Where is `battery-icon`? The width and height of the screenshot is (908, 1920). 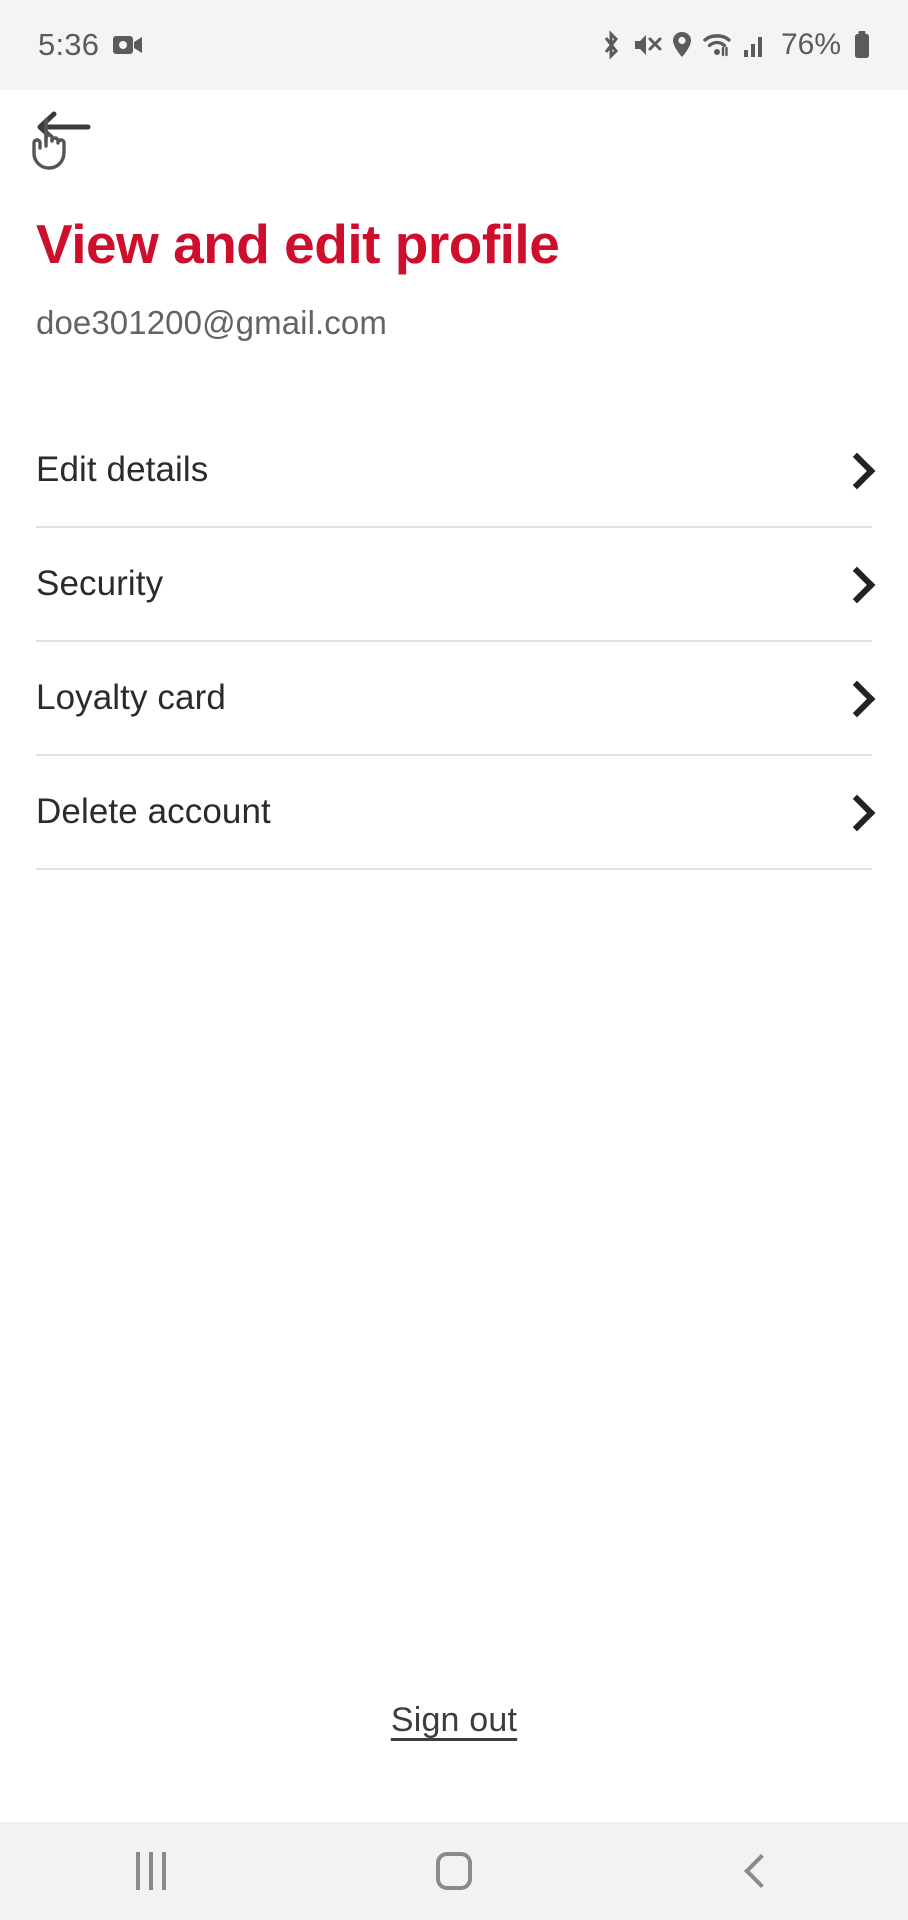
battery-icon is located at coordinates (862, 45).